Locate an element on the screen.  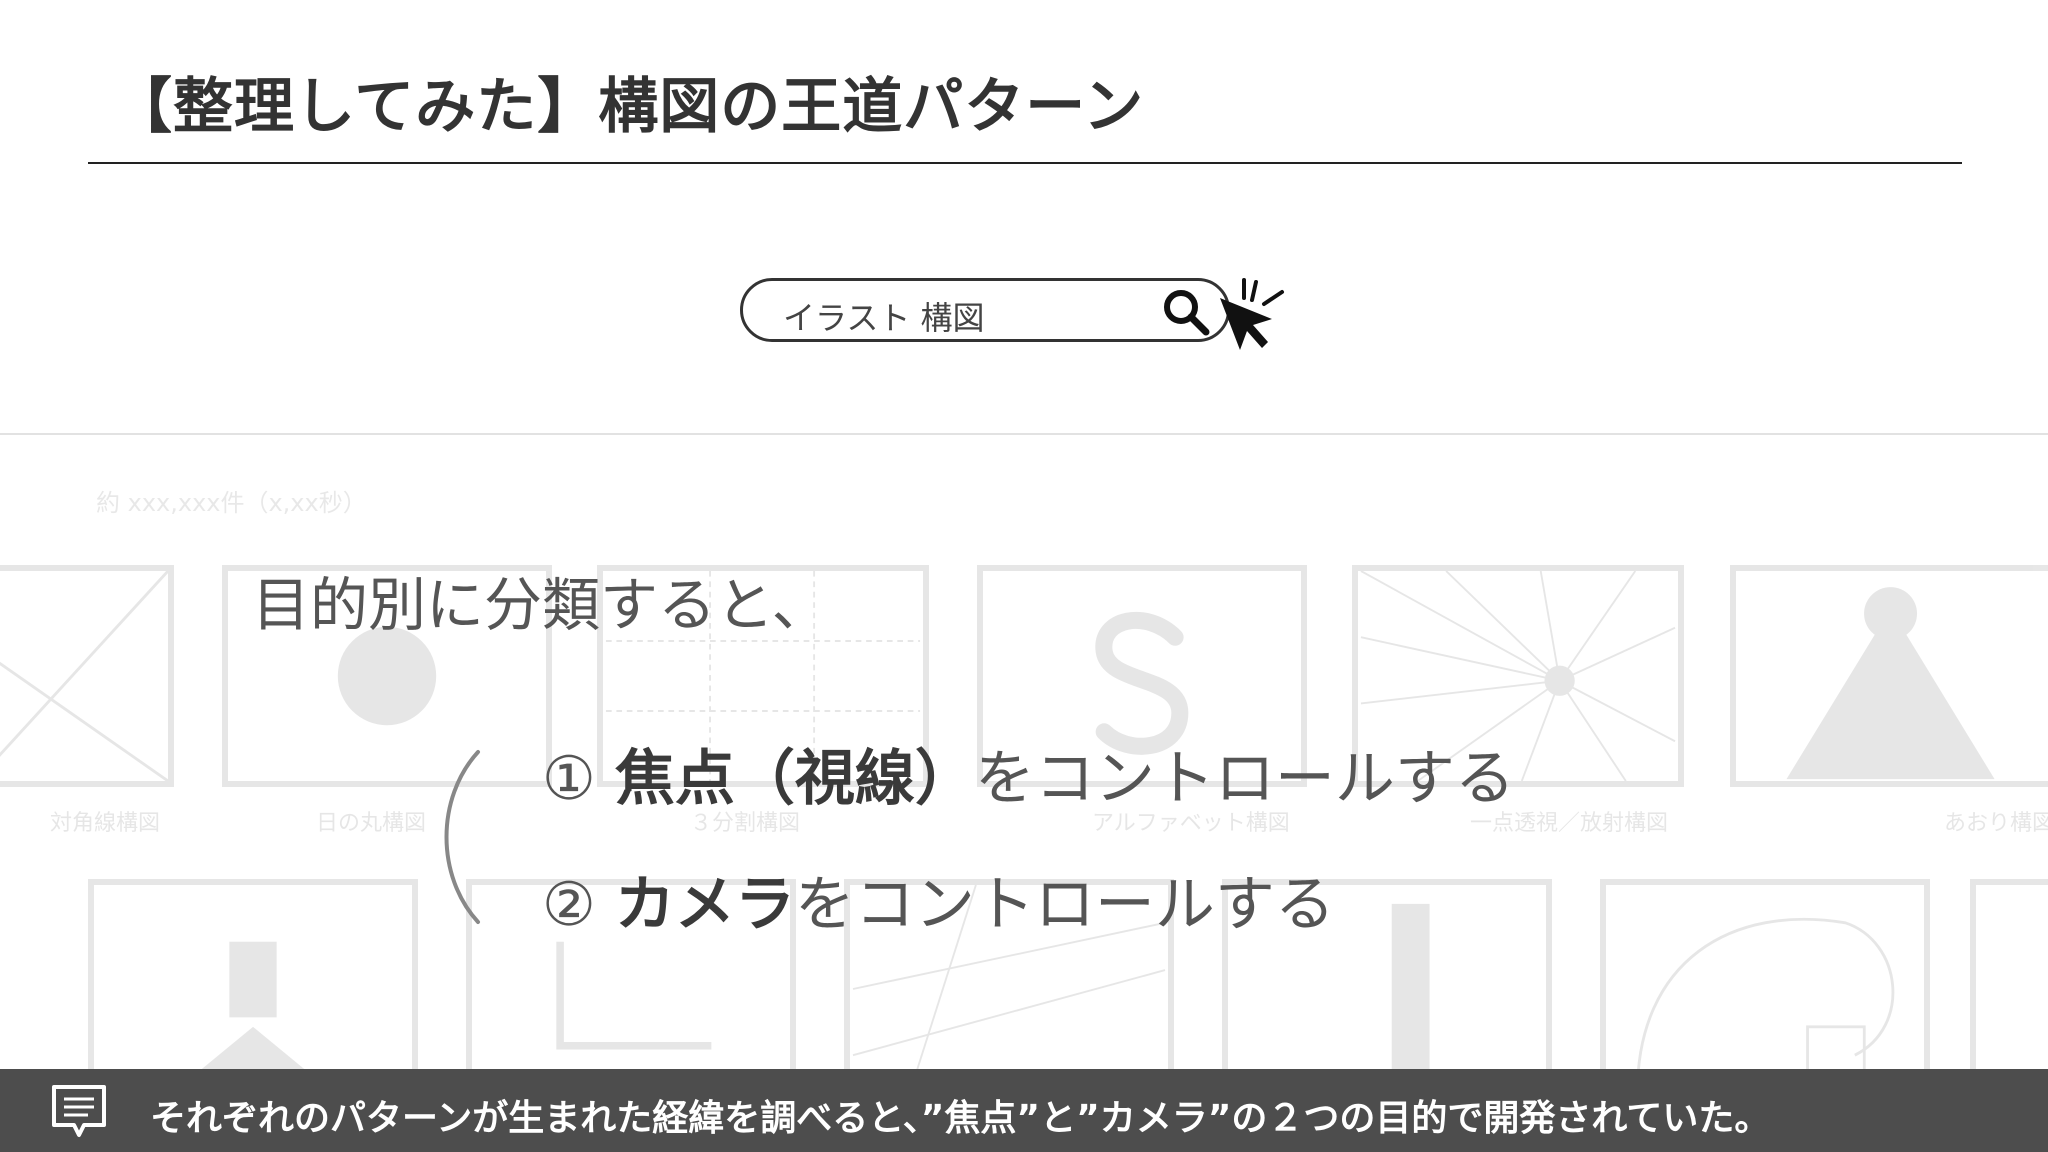
thumbnail-caption: あおり構図 is located at coordinates (1996, 823).